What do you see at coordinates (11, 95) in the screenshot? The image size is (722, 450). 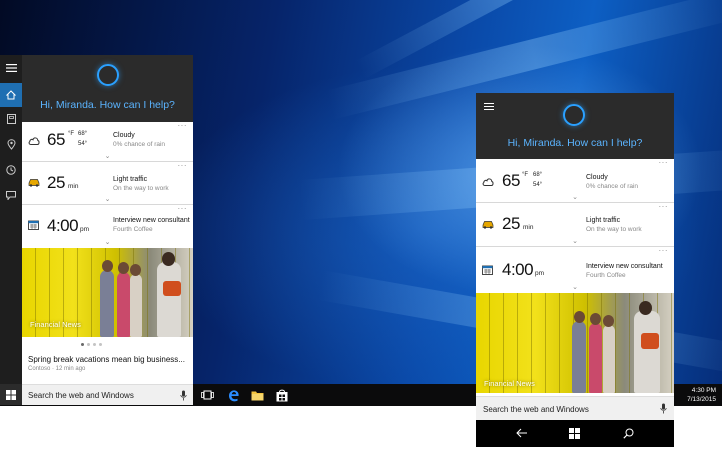 I see `home-icon` at bounding box center [11, 95].